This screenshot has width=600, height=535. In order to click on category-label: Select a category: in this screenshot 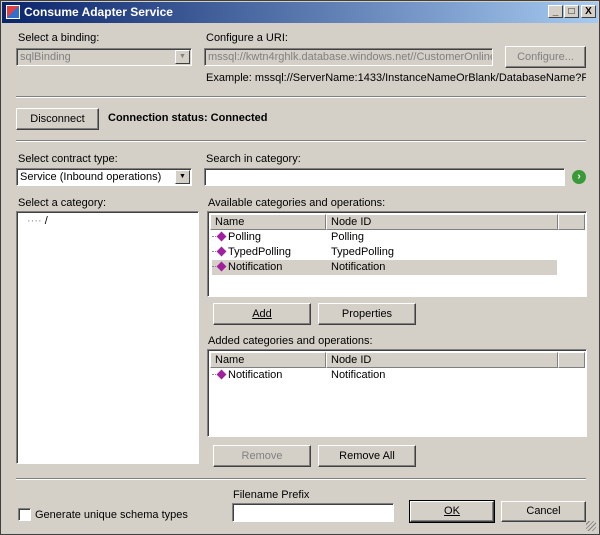, I will do `click(62, 203)`.